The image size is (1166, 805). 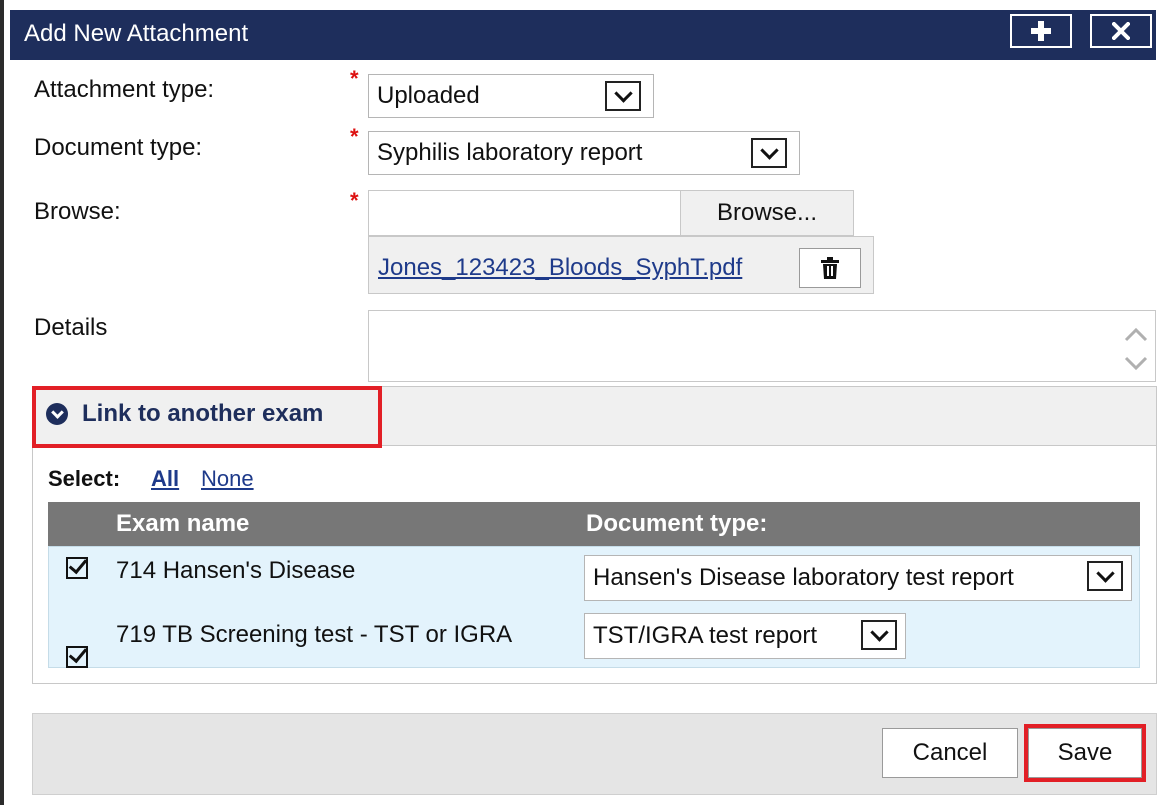 I want to click on details-textarea, so click(x=762, y=346).